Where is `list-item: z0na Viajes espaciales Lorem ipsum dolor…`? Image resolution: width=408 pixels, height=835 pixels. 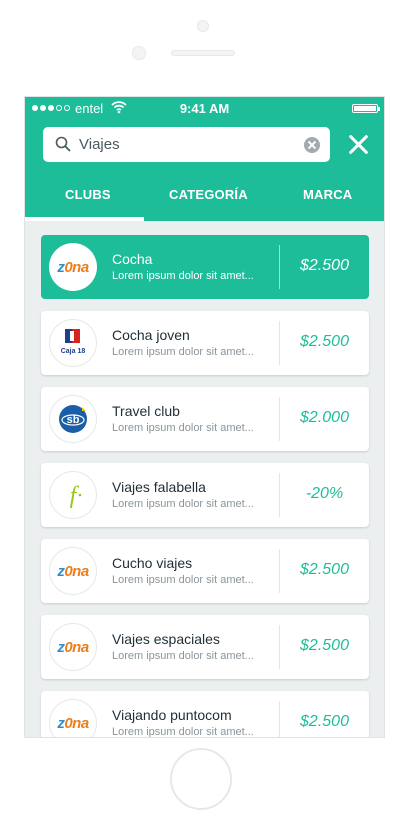
list-item: z0na Viajes espaciales Lorem ipsum dolor… is located at coordinates (205, 647).